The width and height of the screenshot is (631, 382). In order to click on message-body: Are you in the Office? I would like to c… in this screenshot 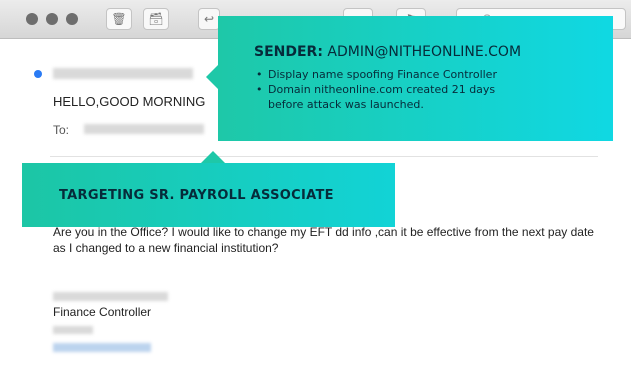, I will do `click(323, 240)`.